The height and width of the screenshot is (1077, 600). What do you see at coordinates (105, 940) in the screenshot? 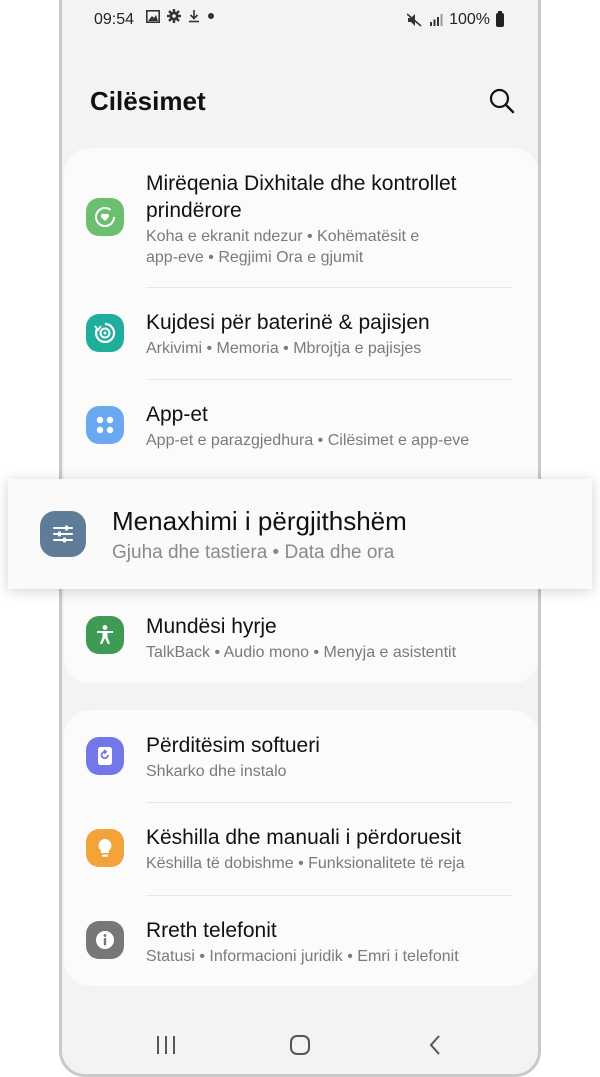
I see `info-icon` at bounding box center [105, 940].